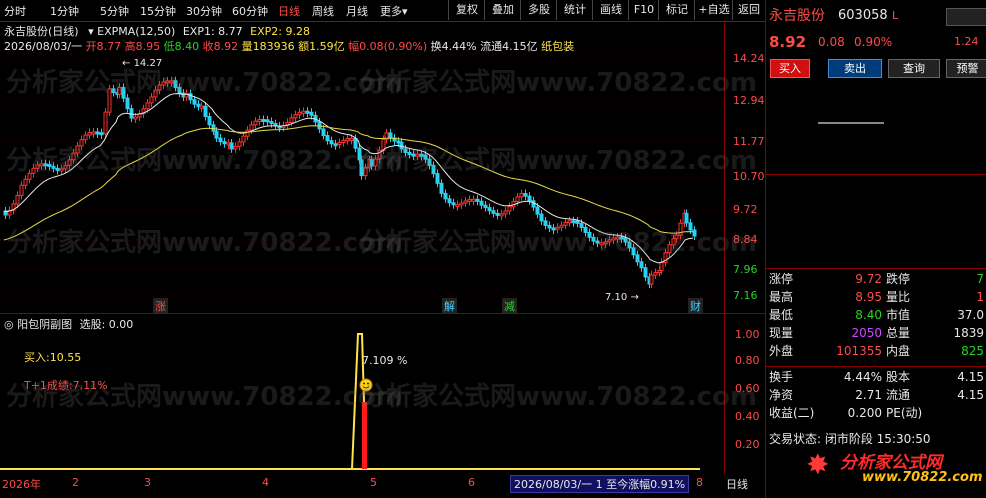  I want to click on f10-button: F10, so click(643, 10).